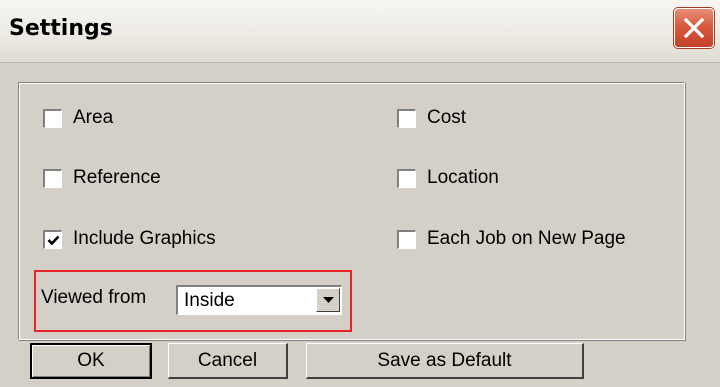 This screenshot has width=720, height=387. I want to click on each-job-new-page-checkbox, so click(406, 239).